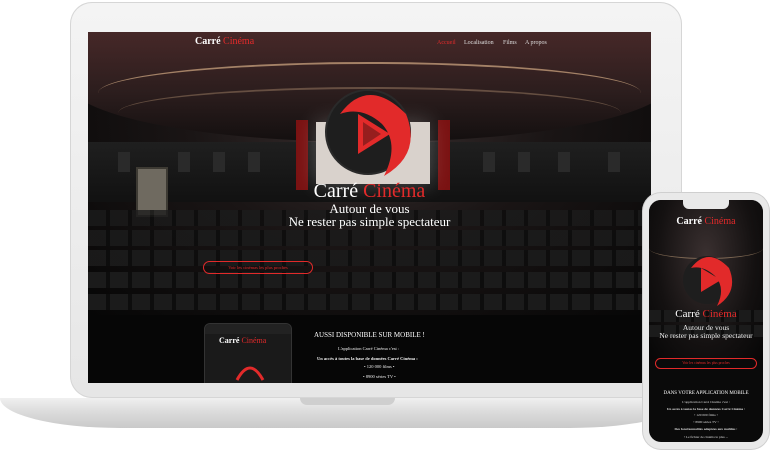 This screenshot has height=452, width=770. Describe the element at coordinates (368, 132) in the screenshot. I see `play-logo-icon` at that location.